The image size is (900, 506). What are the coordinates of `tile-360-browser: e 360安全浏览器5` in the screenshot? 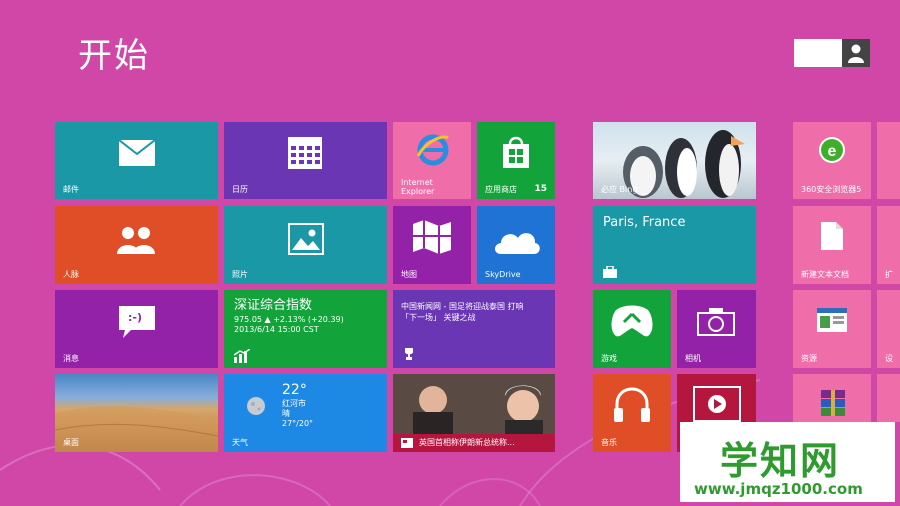 It's located at (832, 160).